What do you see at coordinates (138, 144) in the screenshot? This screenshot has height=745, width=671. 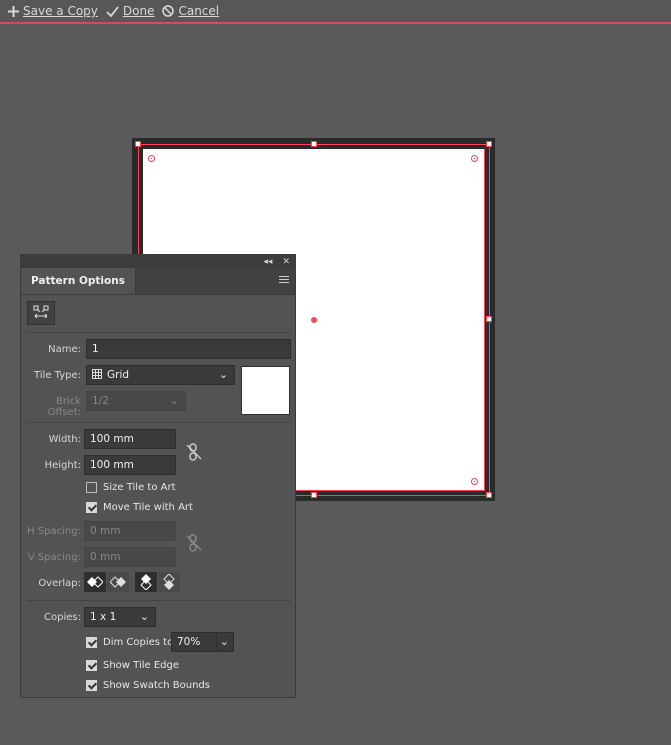 I see `resize-handle-top-left` at bounding box center [138, 144].